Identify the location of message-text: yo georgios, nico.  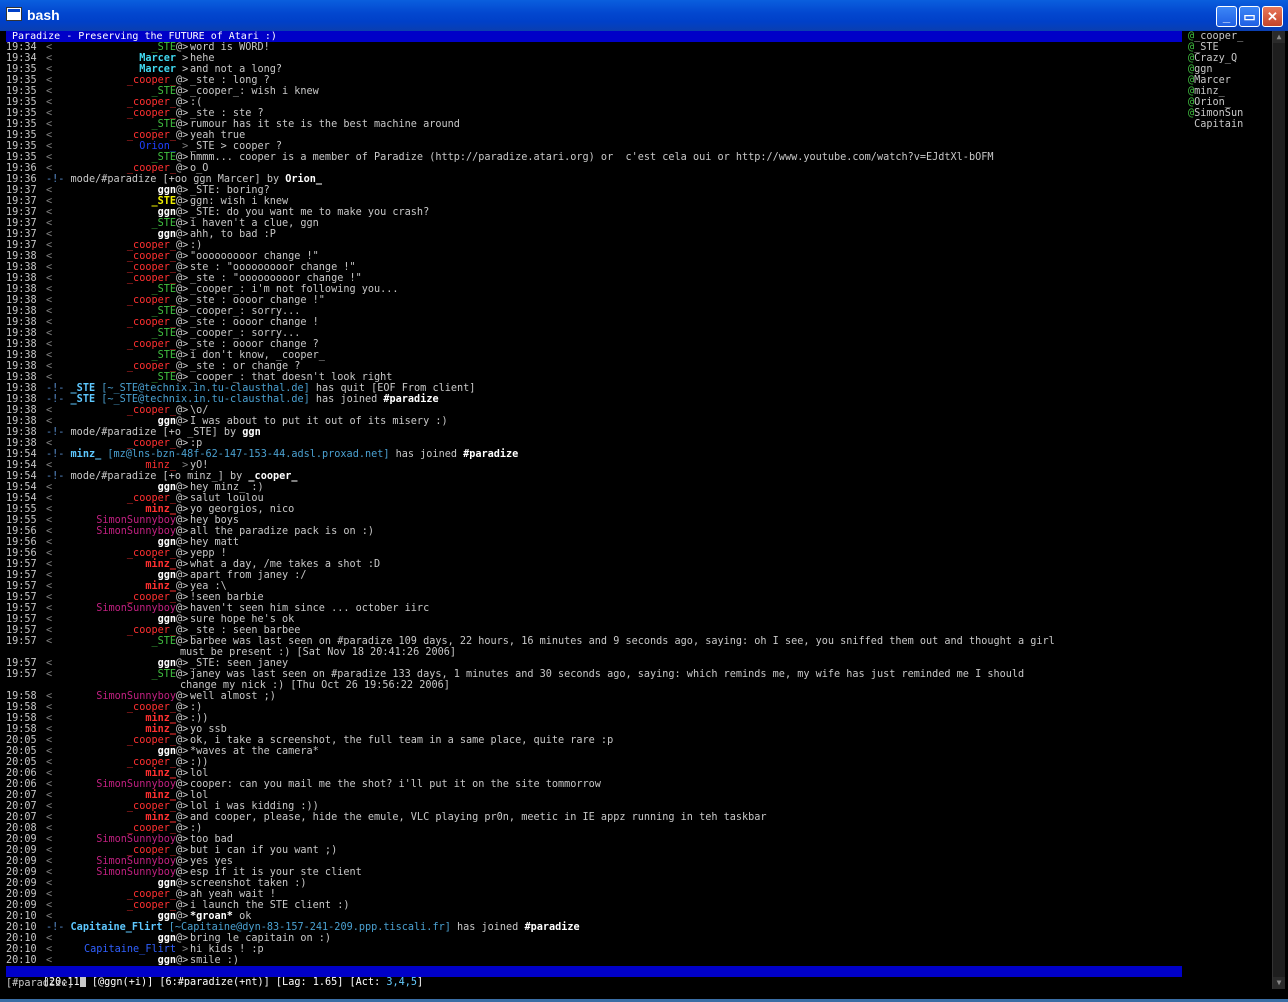
(242, 509).